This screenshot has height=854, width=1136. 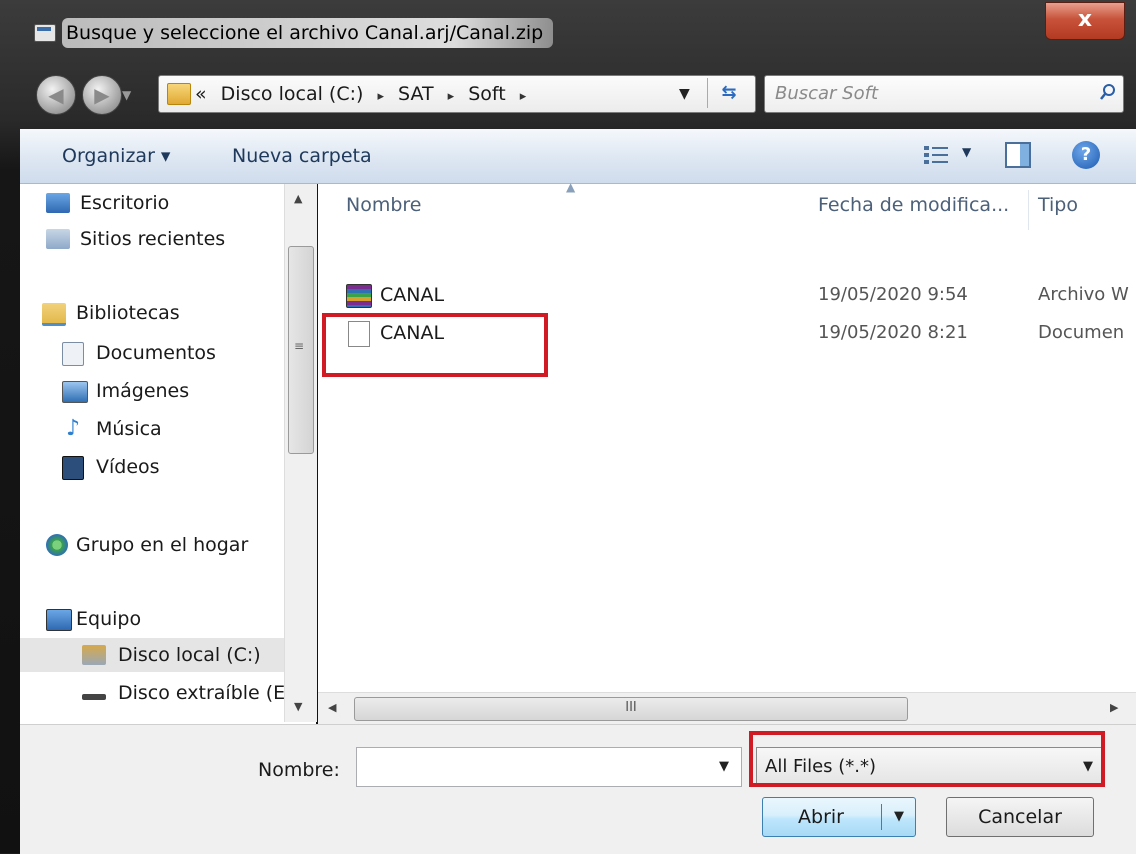 What do you see at coordinates (299, 770) in the screenshot?
I see `file-name-label: Nombre:` at bounding box center [299, 770].